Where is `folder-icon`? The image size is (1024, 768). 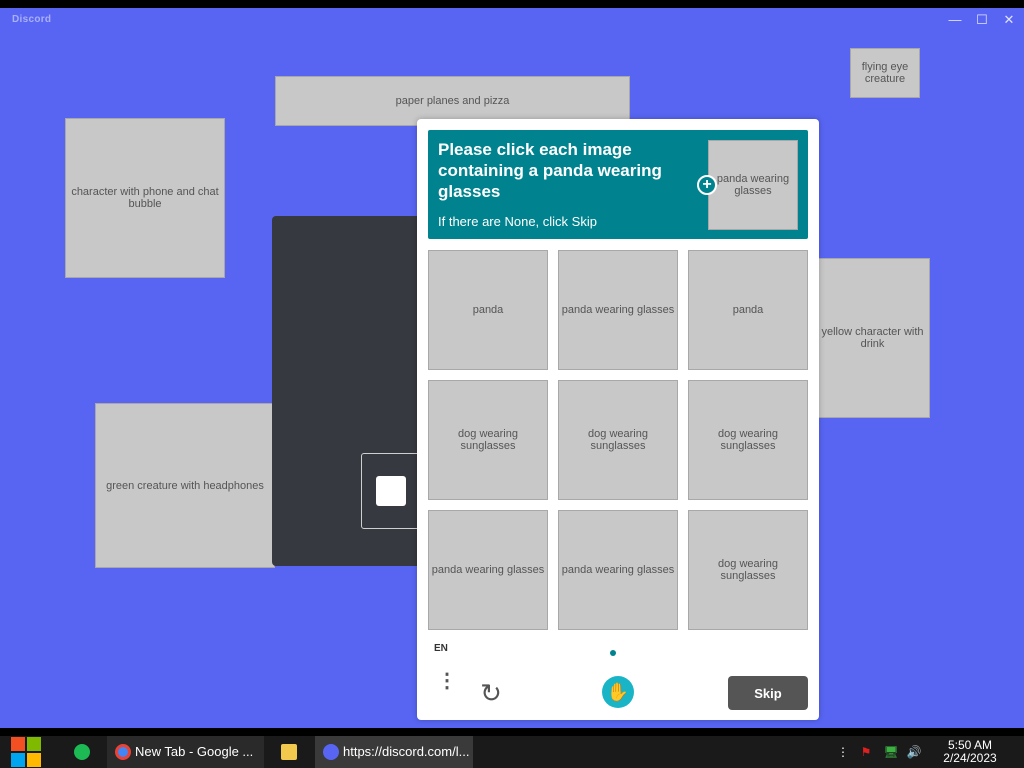 folder-icon is located at coordinates (289, 752).